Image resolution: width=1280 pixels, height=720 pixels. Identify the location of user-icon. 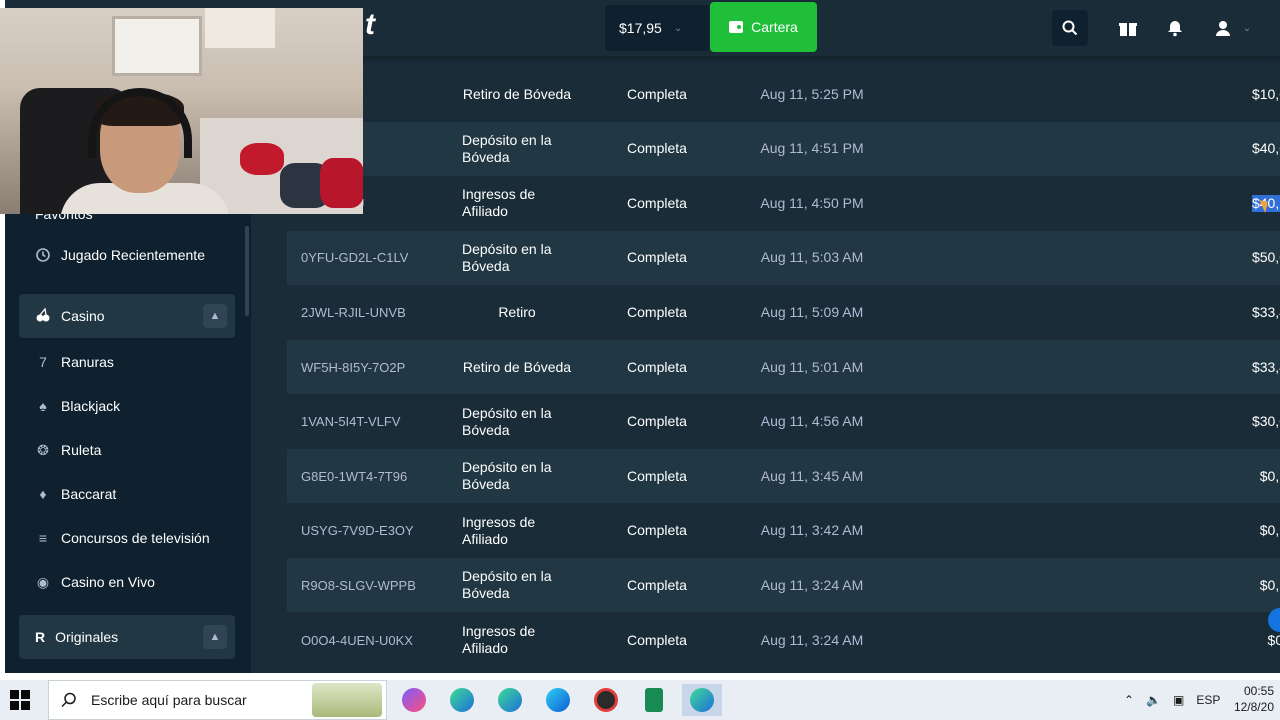
(1223, 28).